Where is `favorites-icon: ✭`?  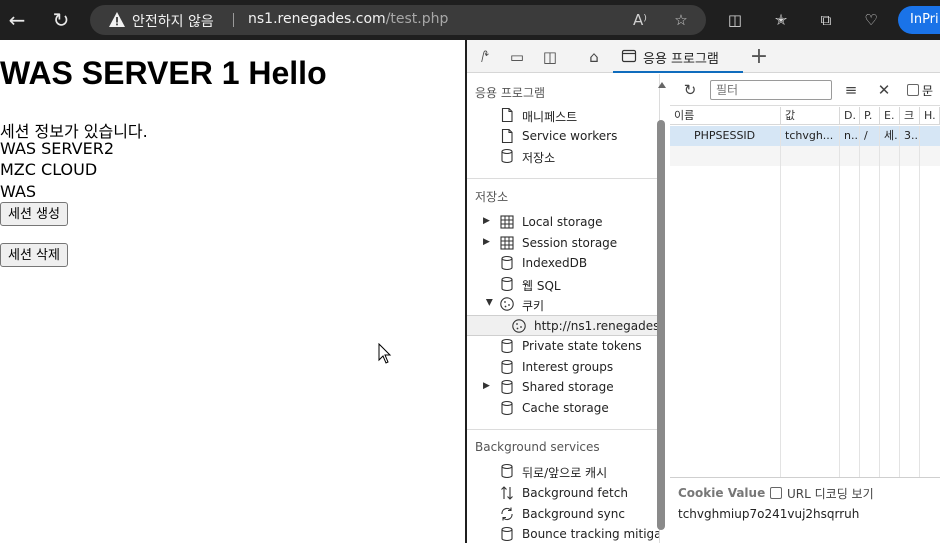 favorites-icon: ✭ is located at coordinates (781, 20).